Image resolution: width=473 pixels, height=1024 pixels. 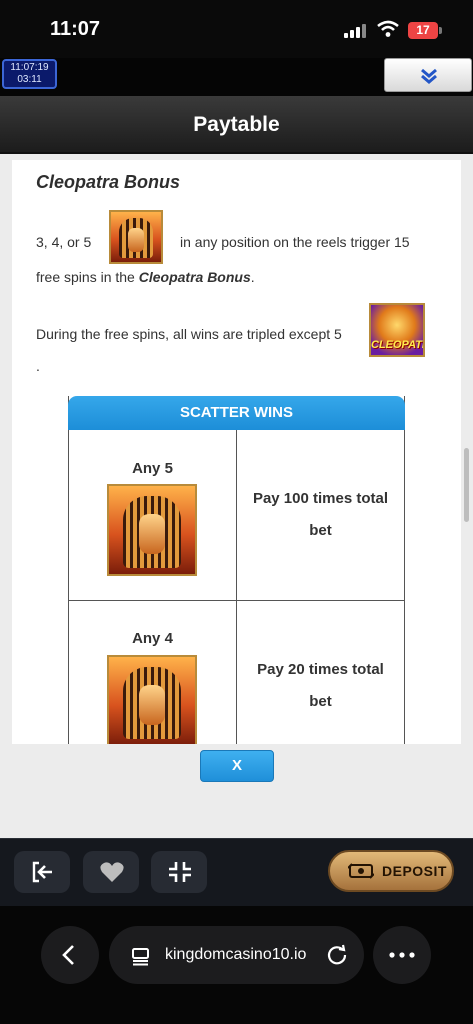 I want to click on battery-tip, so click(x=440, y=30).